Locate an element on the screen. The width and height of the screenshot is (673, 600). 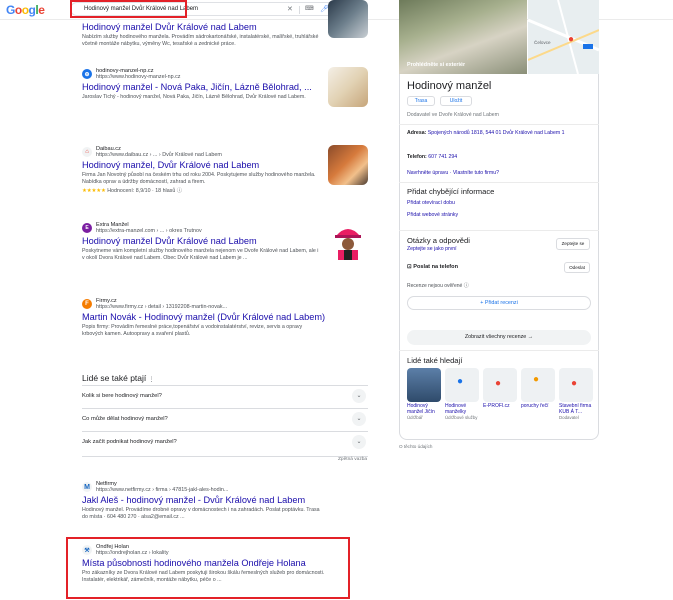
add-review-button: + Přidat recenzi is located at coordinates (499, 303).